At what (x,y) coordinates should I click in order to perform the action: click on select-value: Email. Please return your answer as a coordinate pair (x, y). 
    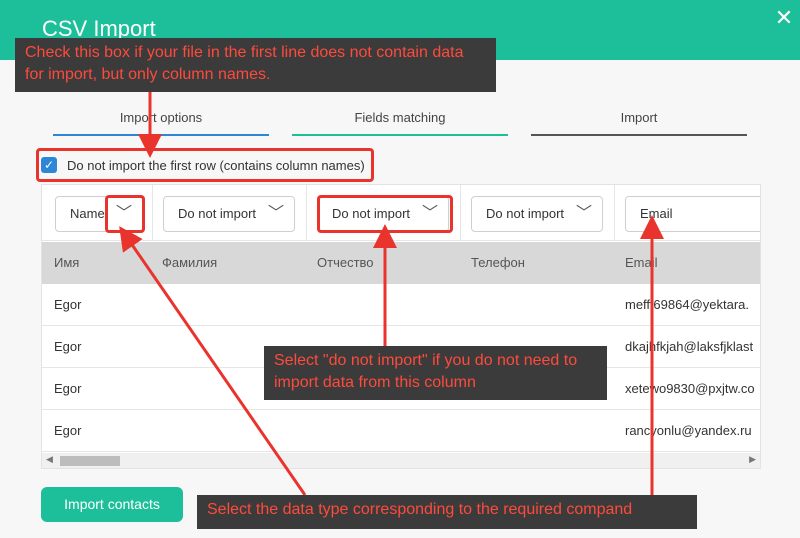
    Looking at the image, I should click on (656, 213).